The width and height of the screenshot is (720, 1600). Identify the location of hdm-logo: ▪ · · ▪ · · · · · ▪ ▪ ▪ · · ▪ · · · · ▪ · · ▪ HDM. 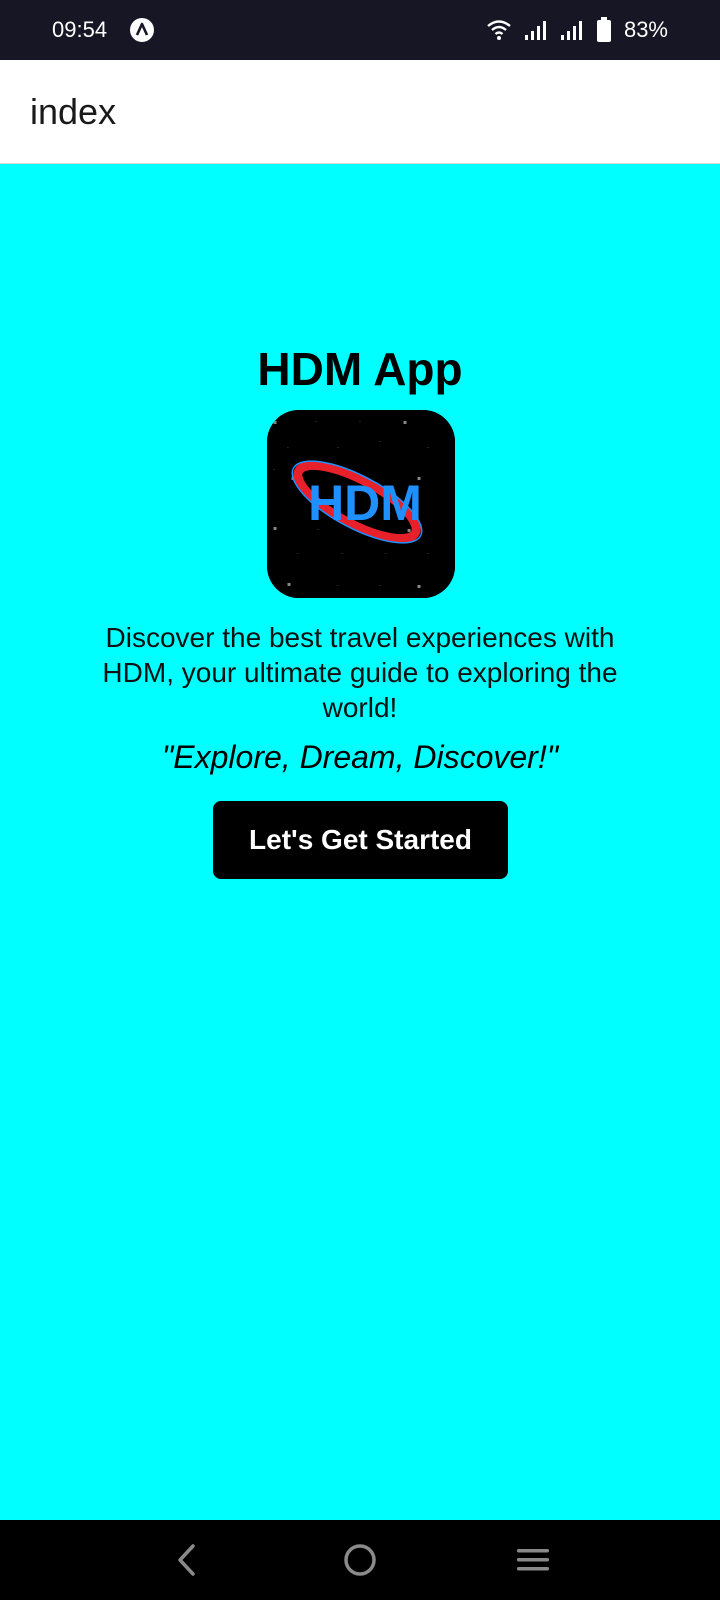
(361, 504).